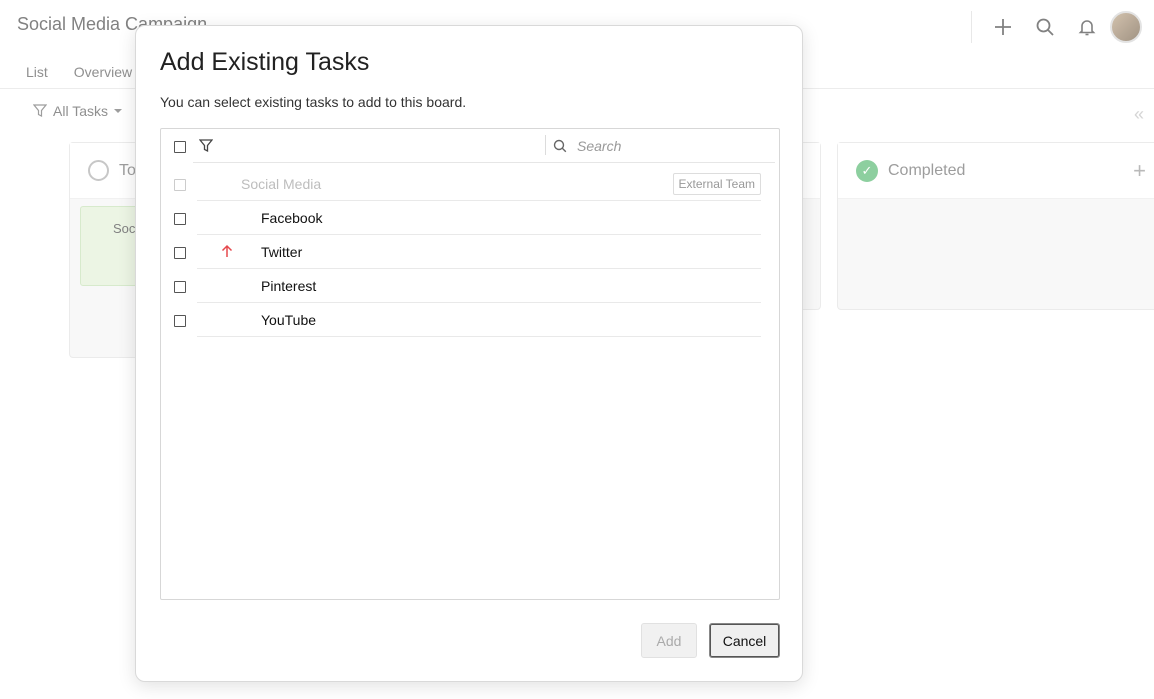 The height and width of the screenshot is (699, 1154). Describe the element at coordinates (470, 218) in the screenshot. I see `task-row-facebook: Facebook` at that location.